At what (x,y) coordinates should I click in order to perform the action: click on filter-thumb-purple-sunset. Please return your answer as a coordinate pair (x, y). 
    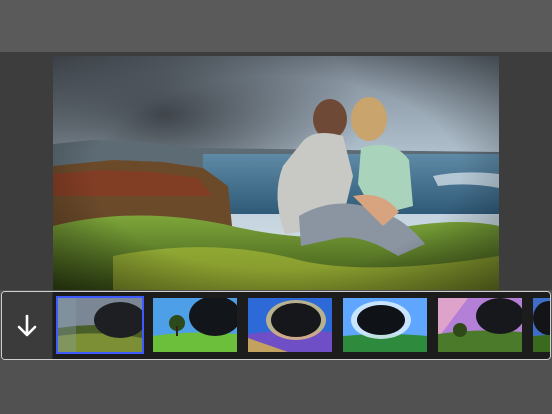
    Looking at the image, I should click on (480, 325).